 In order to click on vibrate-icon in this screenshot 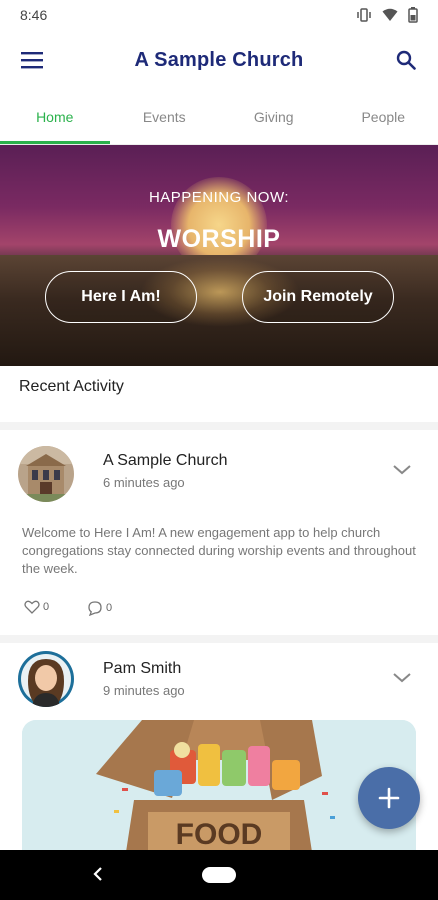, I will do `click(364, 15)`.